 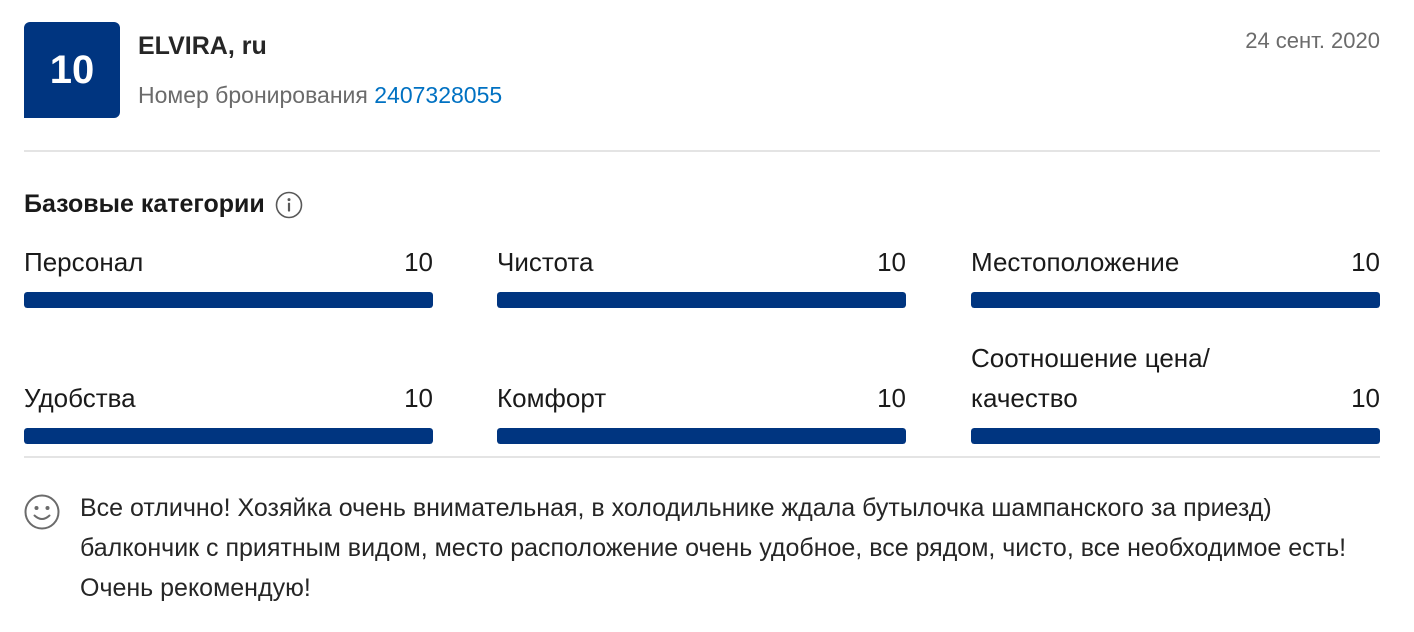 I want to click on category-cleanliness: Чистота 10, so click(x=701, y=275).